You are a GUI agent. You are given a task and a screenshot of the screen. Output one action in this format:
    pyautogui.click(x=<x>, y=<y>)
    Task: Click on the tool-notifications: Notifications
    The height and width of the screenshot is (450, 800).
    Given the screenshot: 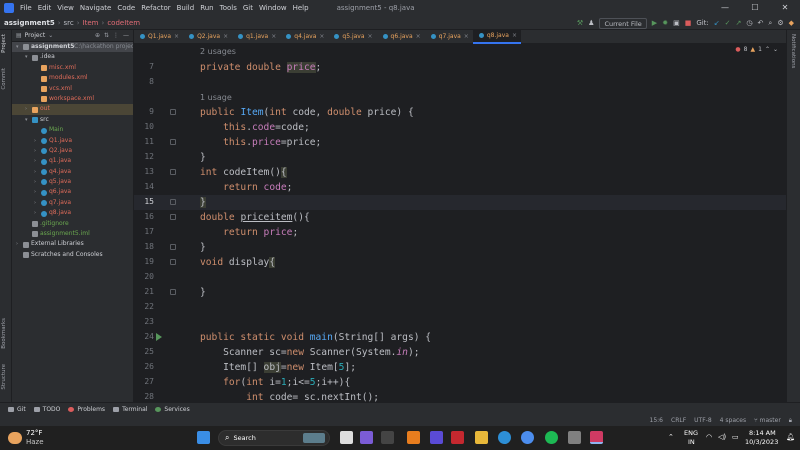 What is the action you would take?
    pyautogui.click(x=793, y=51)
    